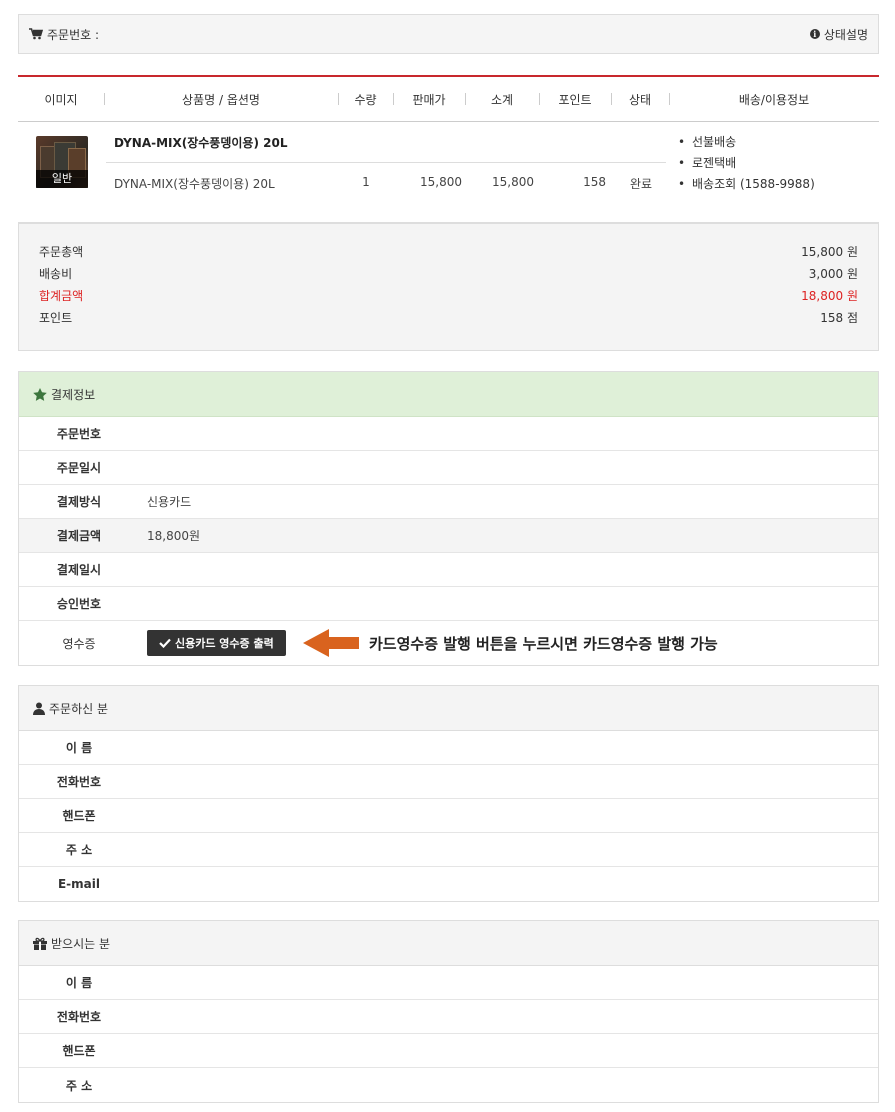 This screenshot has width=895, height=1112. What do you see at coordinates (61, 251) in the screenshot?
I see `total-label: 주문총액` at bounding box center [61, 251].